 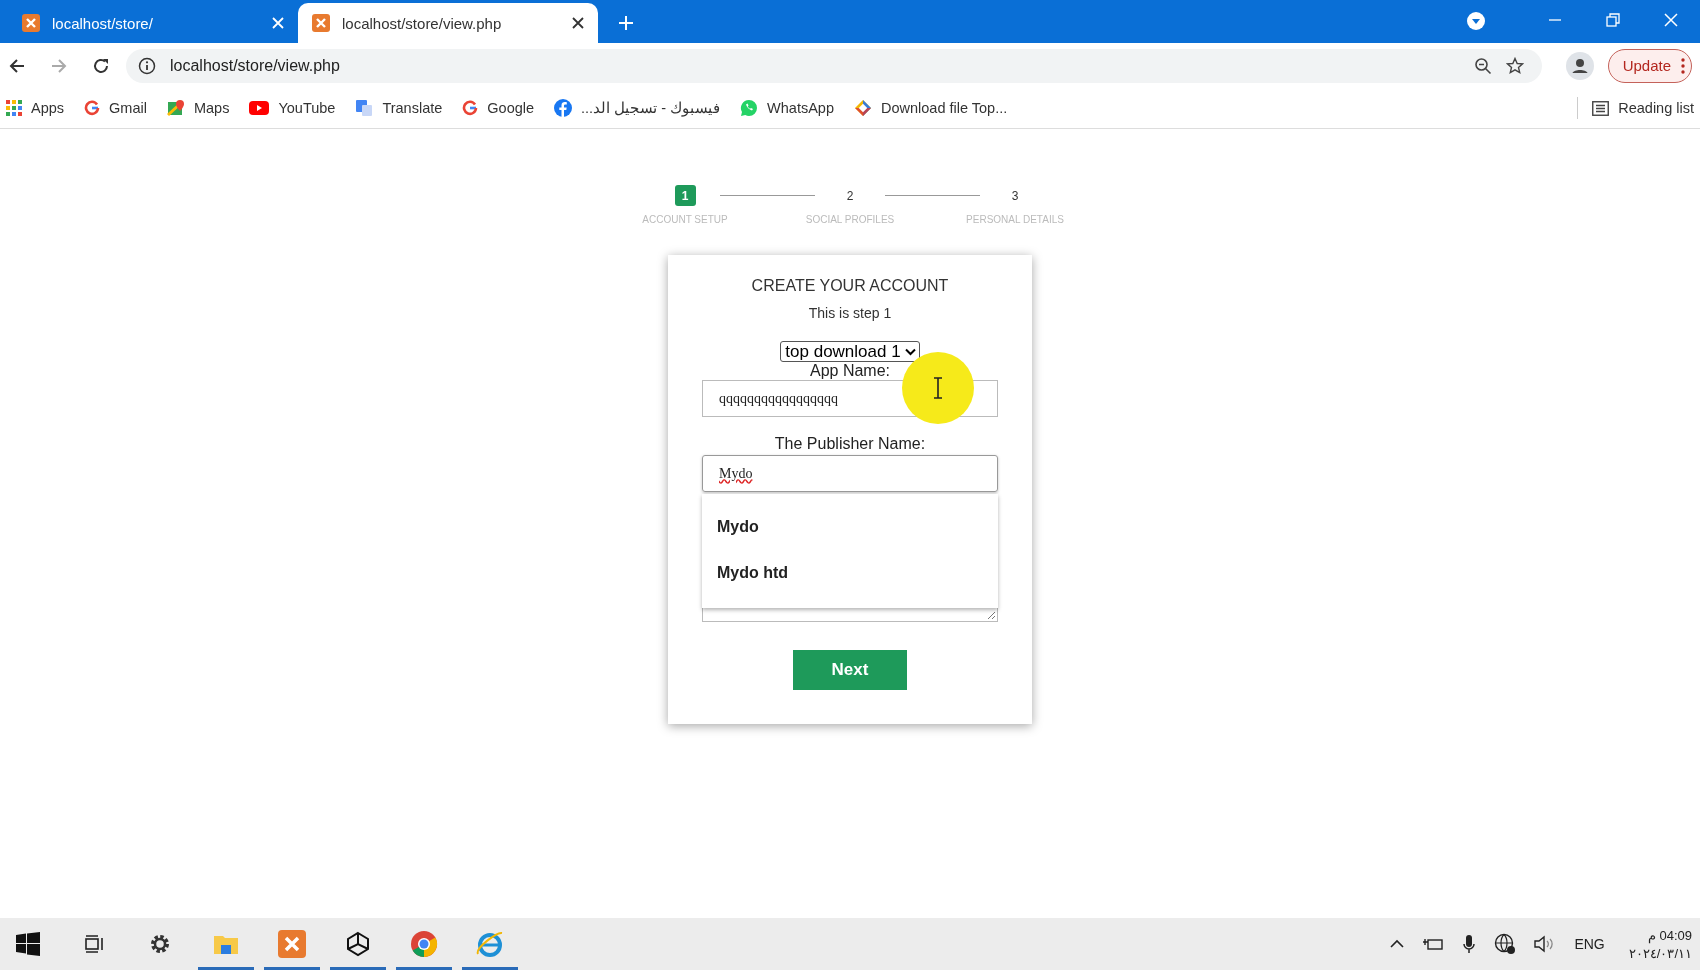 What do you see at coordinates (255, 65) in the screenshot?
I see `url-text: localhost/store/view.php` at bounding box center [255, 65].